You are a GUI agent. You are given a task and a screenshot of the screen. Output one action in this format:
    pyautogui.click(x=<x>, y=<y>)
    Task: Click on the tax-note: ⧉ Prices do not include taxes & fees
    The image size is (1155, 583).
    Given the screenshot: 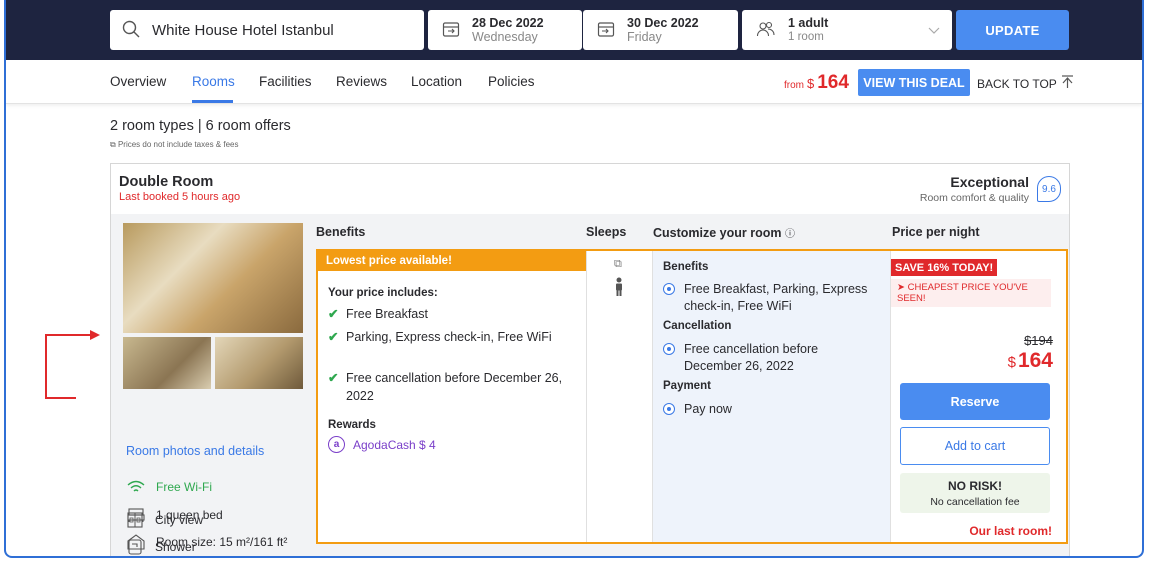 What is the action you would take?
    pyautogui.click(x=174, y=144)
    